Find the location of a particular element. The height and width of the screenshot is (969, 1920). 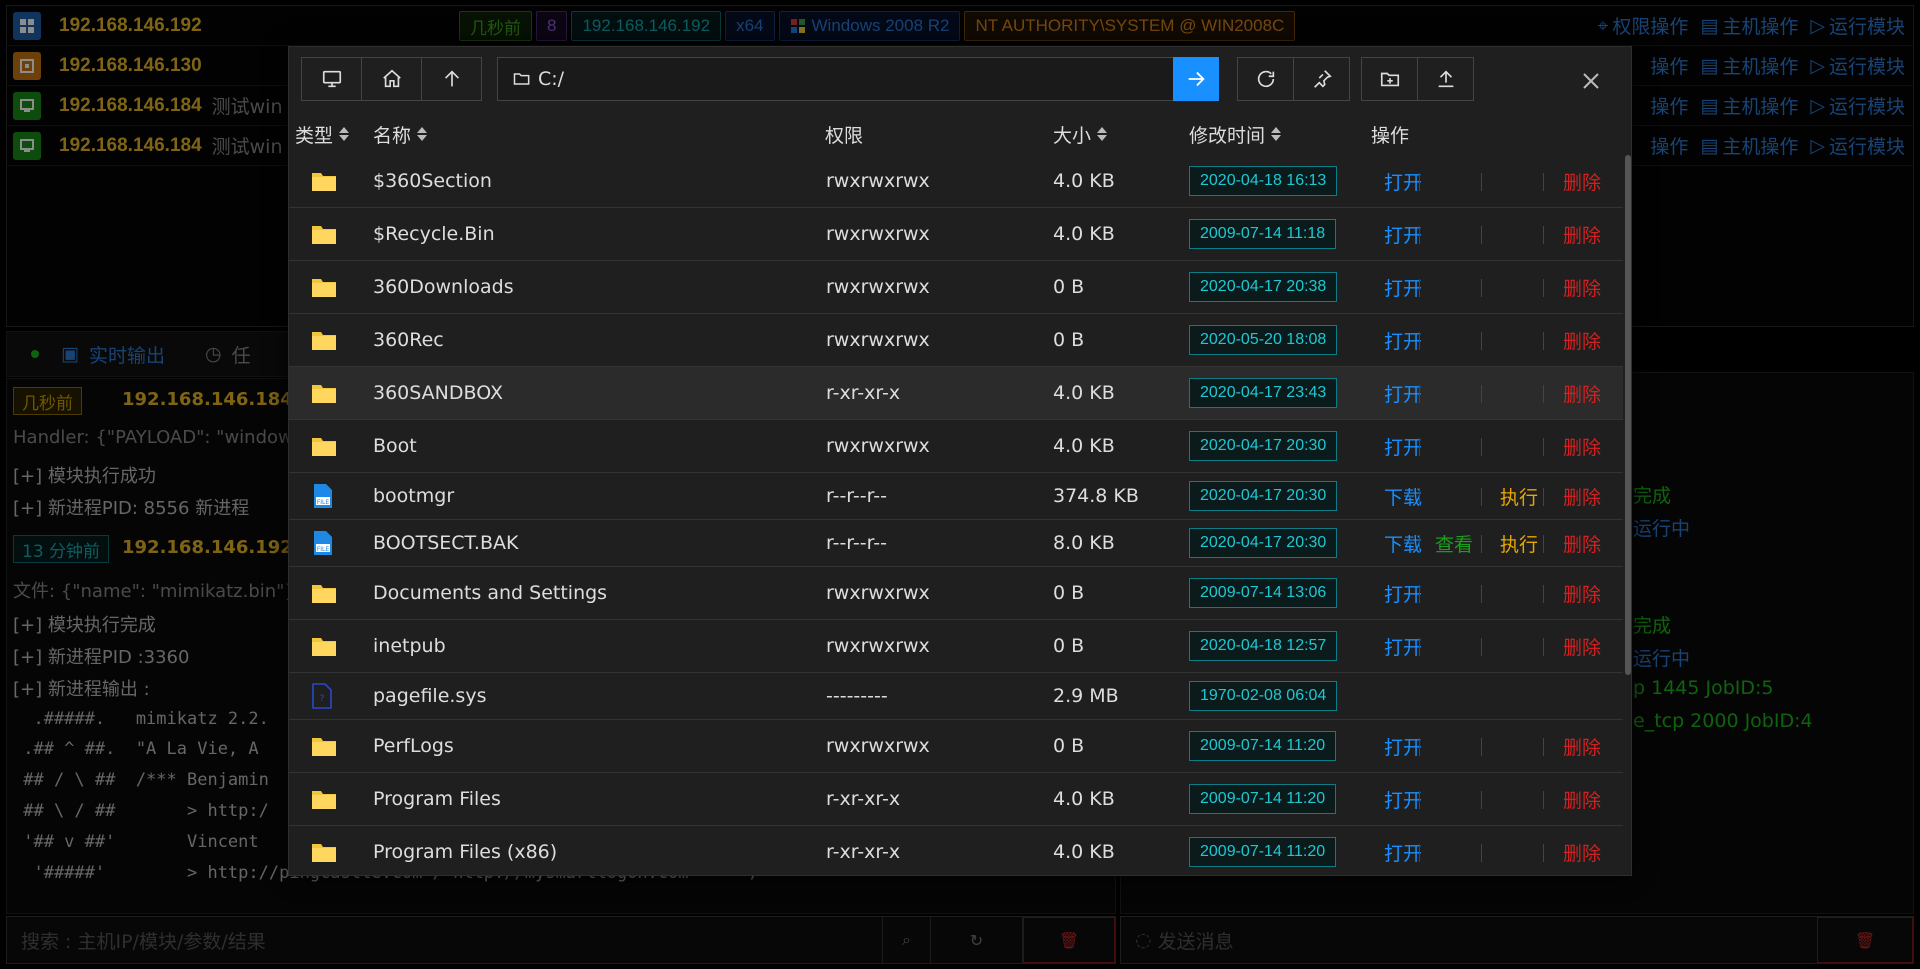

pin-button is located at coordinates (1321, 79).